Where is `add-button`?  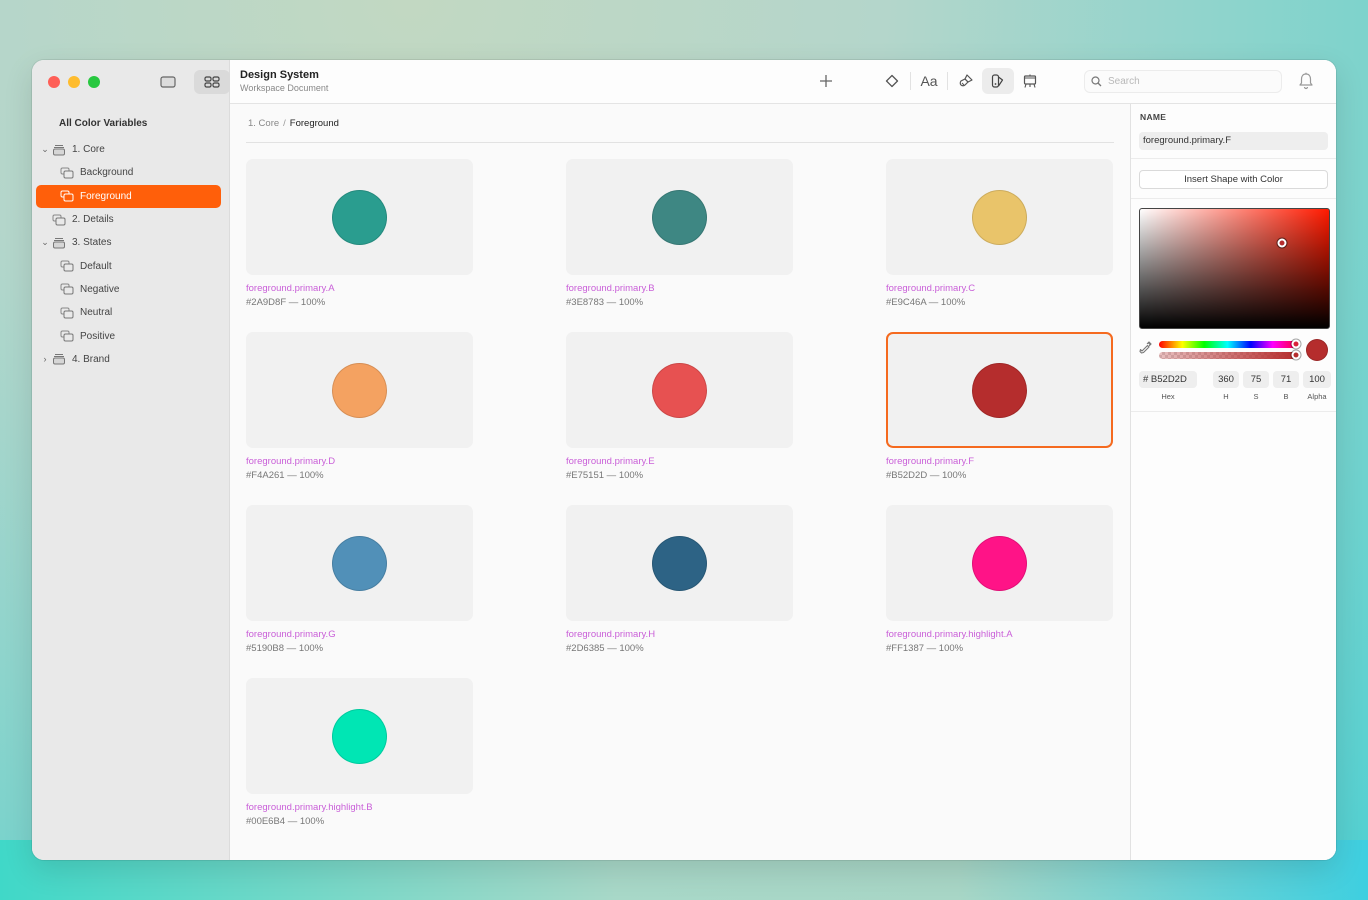
add-button is located at coordinates (826, 81).